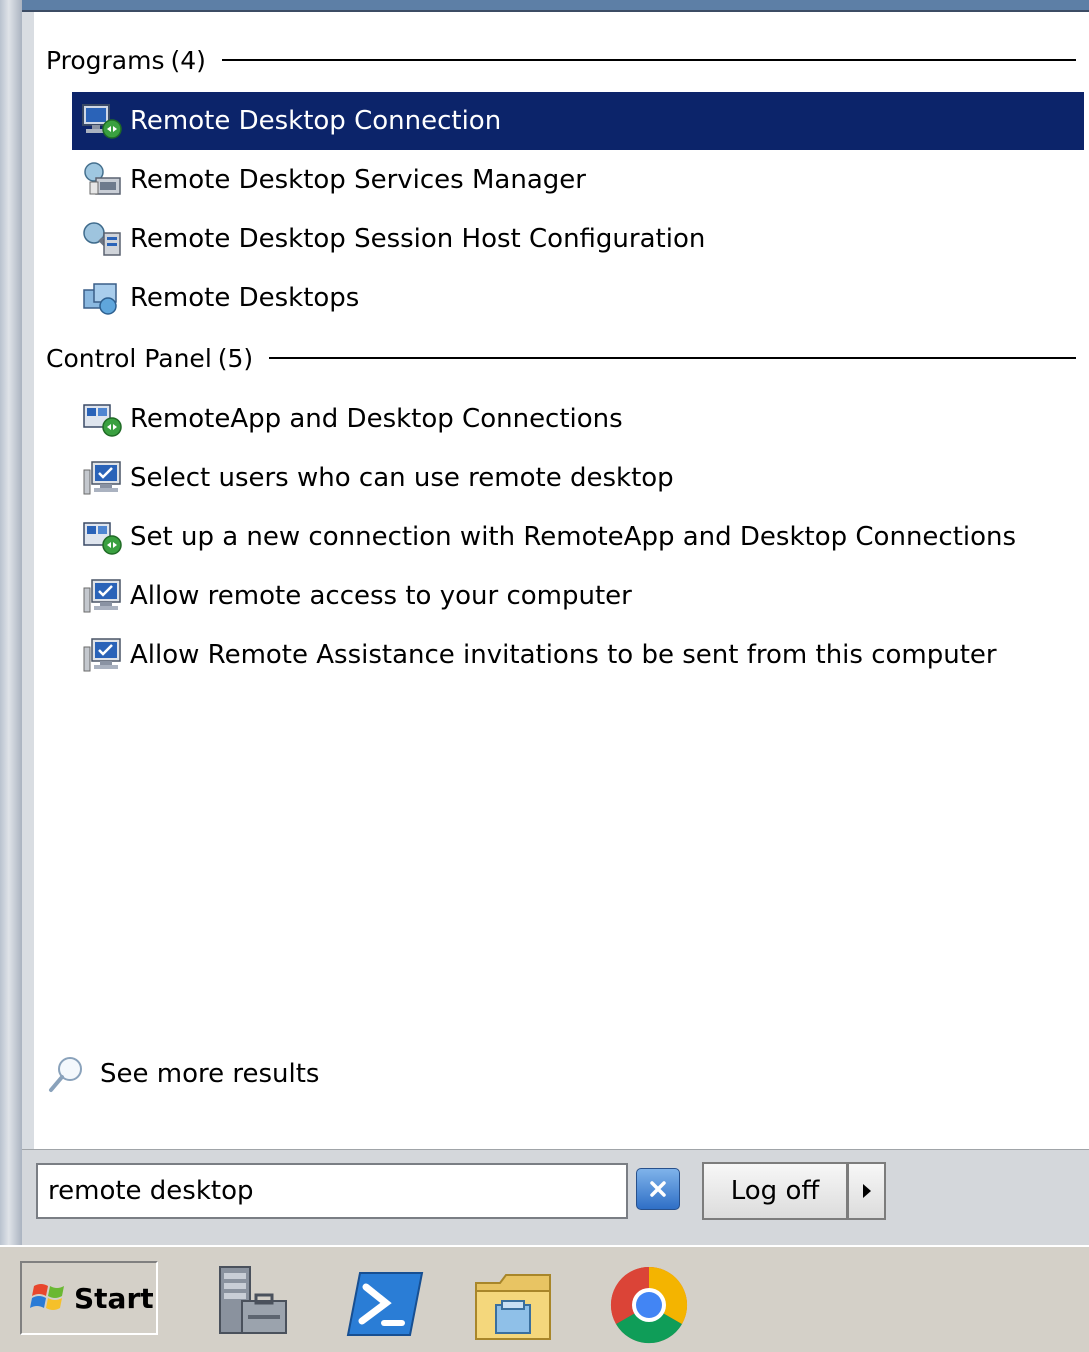  Describe the element at coordinates (245, 298) in the screenshot. I see `result-label: Remote Desktops` at that location.